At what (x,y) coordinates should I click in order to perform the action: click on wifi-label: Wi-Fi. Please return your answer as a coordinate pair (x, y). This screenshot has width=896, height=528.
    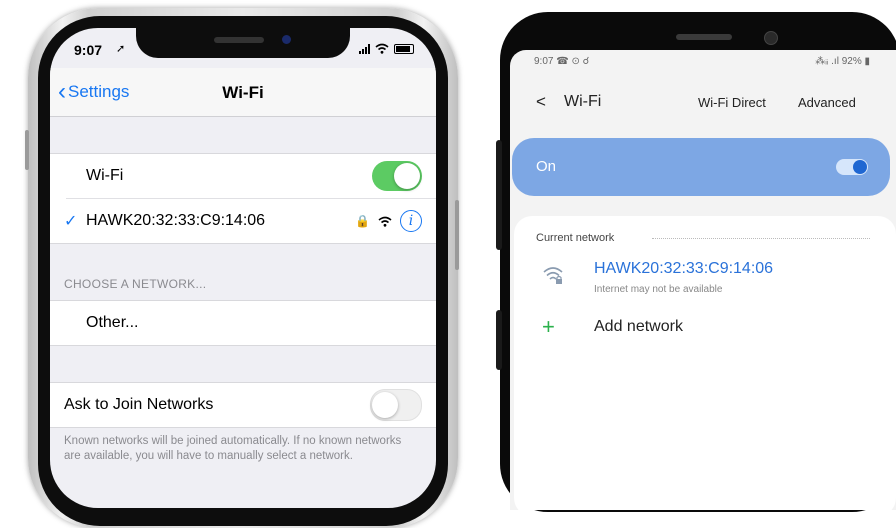
    Looking at the image, I should click on (105, 175).